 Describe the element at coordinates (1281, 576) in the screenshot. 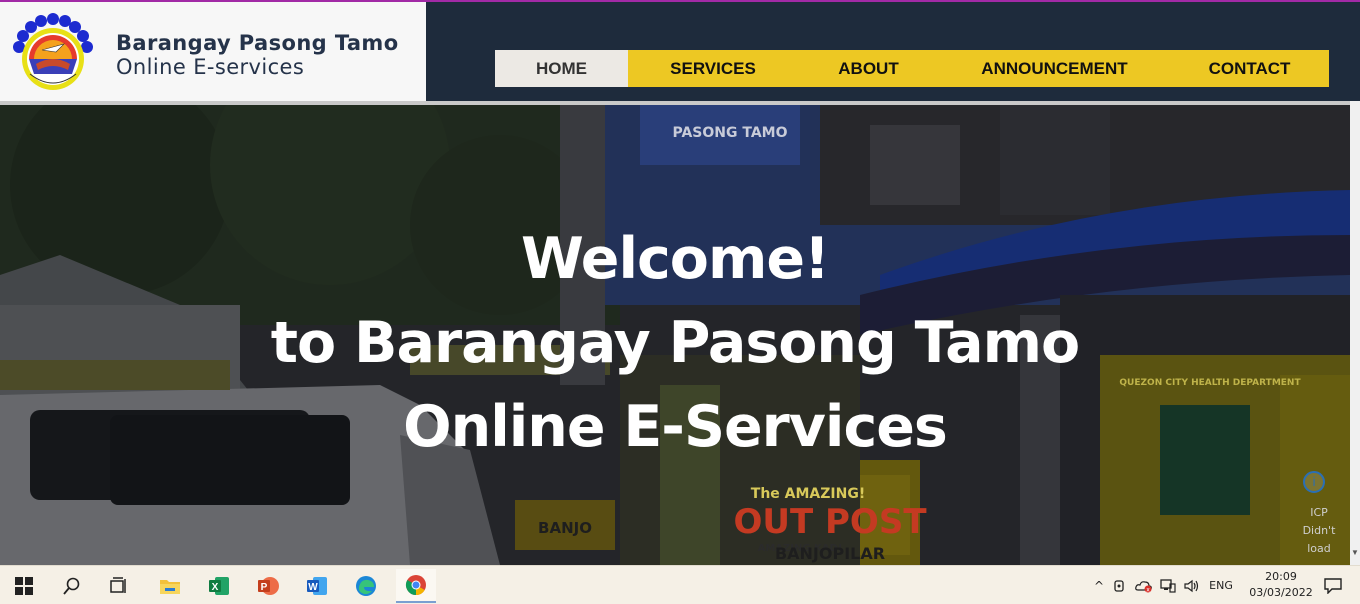

I see `clock-time: 20:09` at that location.